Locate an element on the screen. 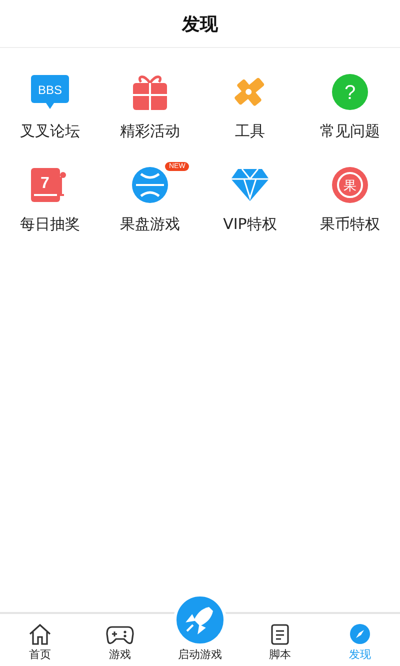  tab: 脚本 is located at coordinates (280, 640).